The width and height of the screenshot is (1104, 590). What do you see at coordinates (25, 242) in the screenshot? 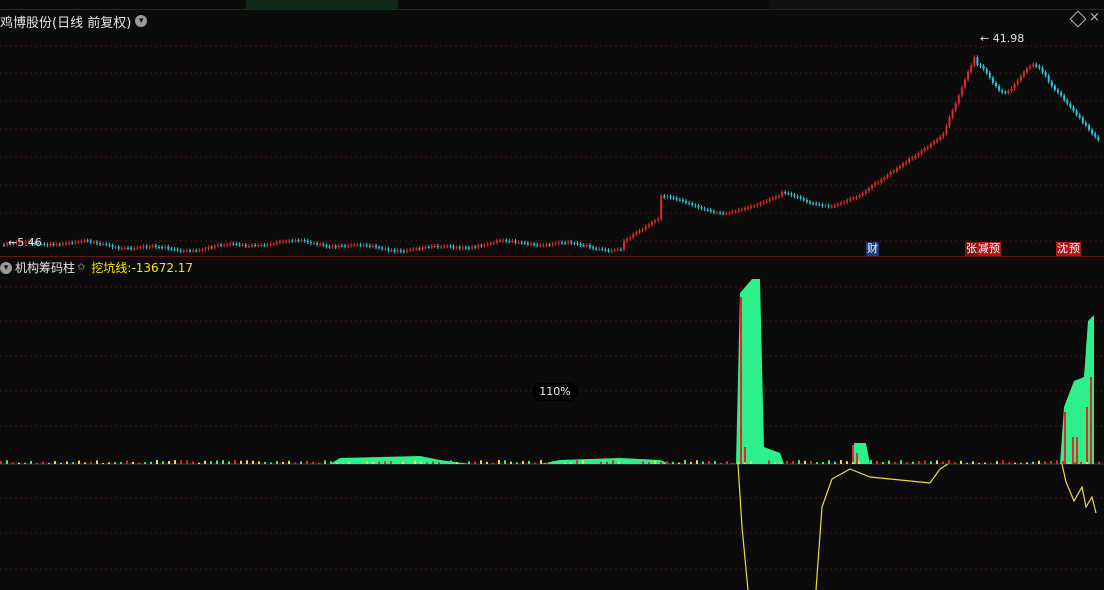
I see `low-price-label: ←5.46` at bounding box center [25, 242].